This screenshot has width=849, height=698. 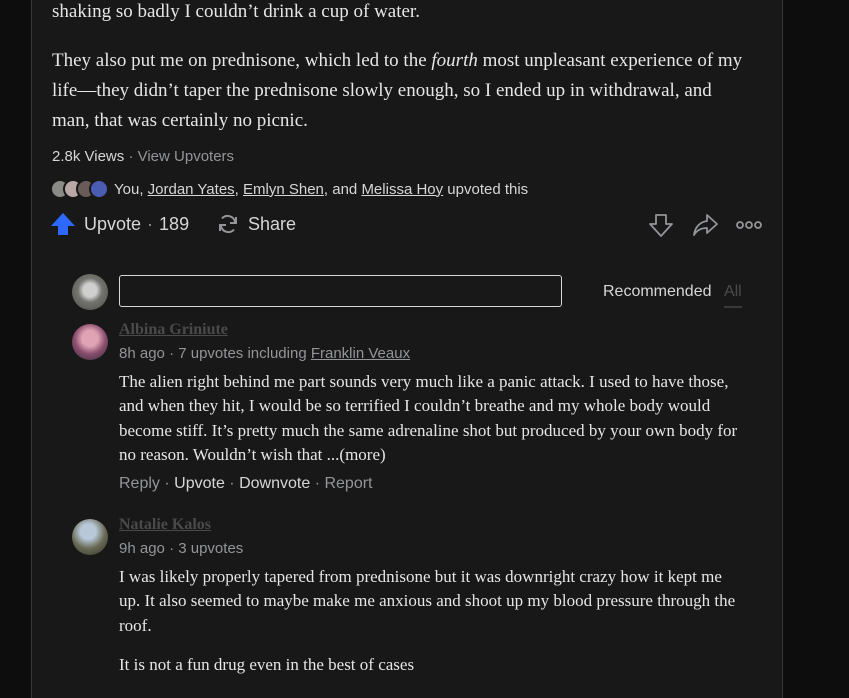 I want to click on comment-sort: Recommended All, so click(x=672, y=295).